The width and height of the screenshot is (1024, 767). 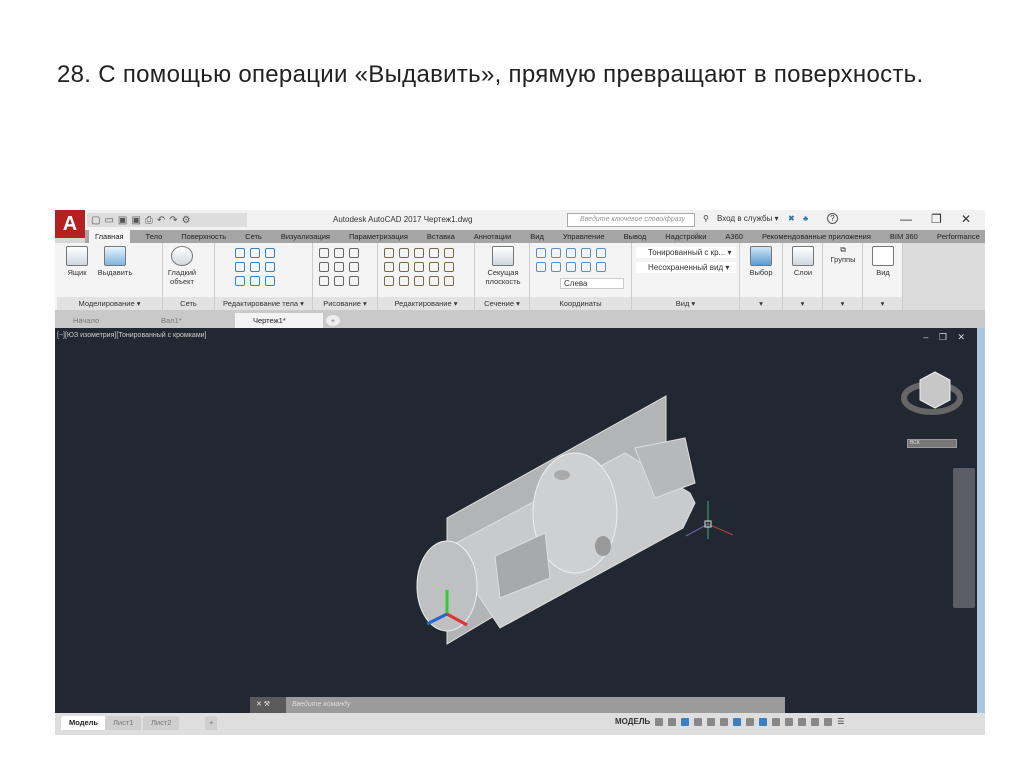 What do you see at coordinates (263, 303) in the screenshot?
I see `panel-label: Редактирование тела ▾` at bounding box center [263, 303].